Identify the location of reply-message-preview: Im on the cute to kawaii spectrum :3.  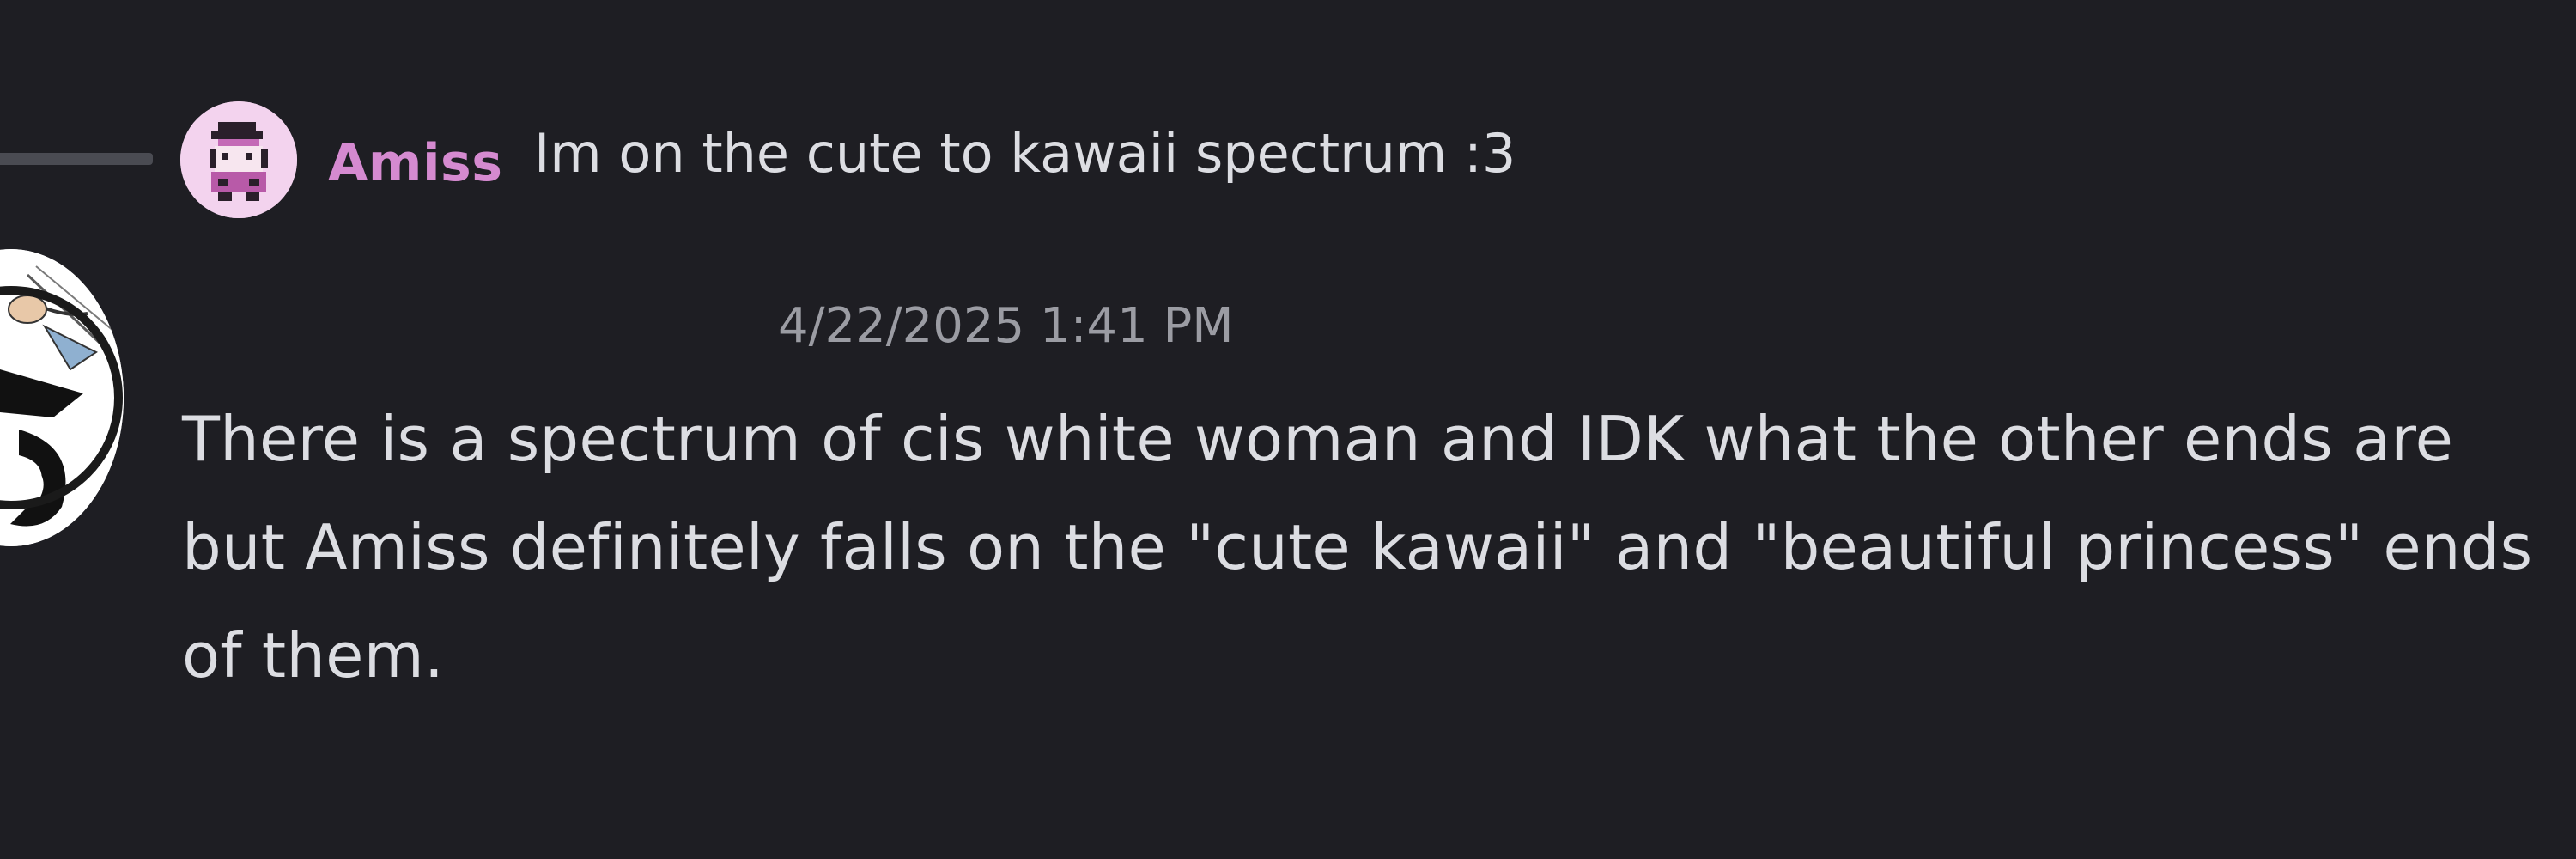
(1025, 153).